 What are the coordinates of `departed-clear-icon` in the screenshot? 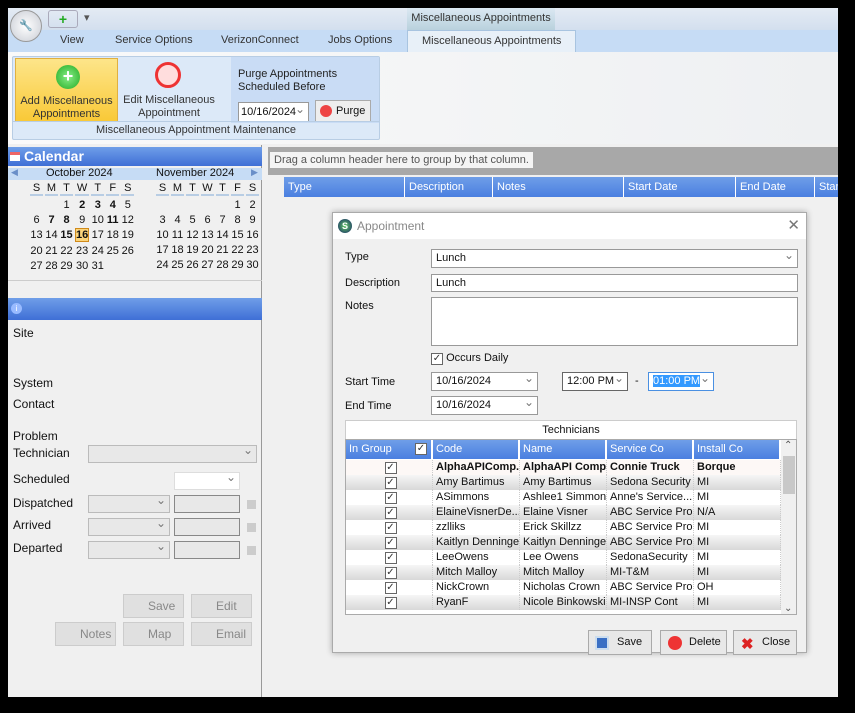 It's located at (251, 550).